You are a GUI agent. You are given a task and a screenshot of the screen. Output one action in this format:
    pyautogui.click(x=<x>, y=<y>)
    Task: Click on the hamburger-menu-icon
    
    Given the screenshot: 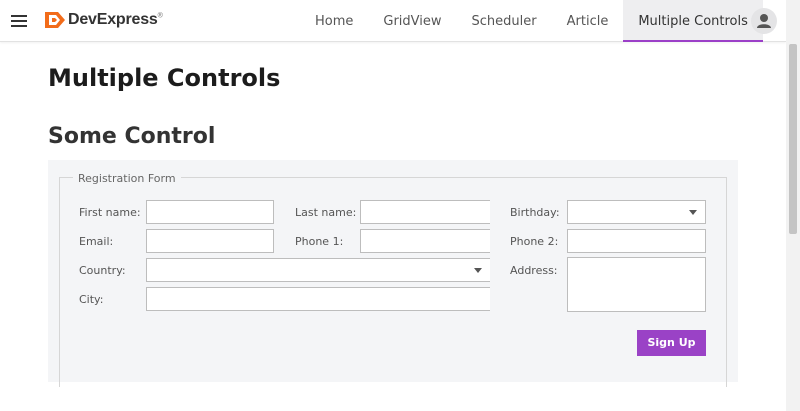 What is the action you would take?
    pyautogui.click(x=19, y=21)
    